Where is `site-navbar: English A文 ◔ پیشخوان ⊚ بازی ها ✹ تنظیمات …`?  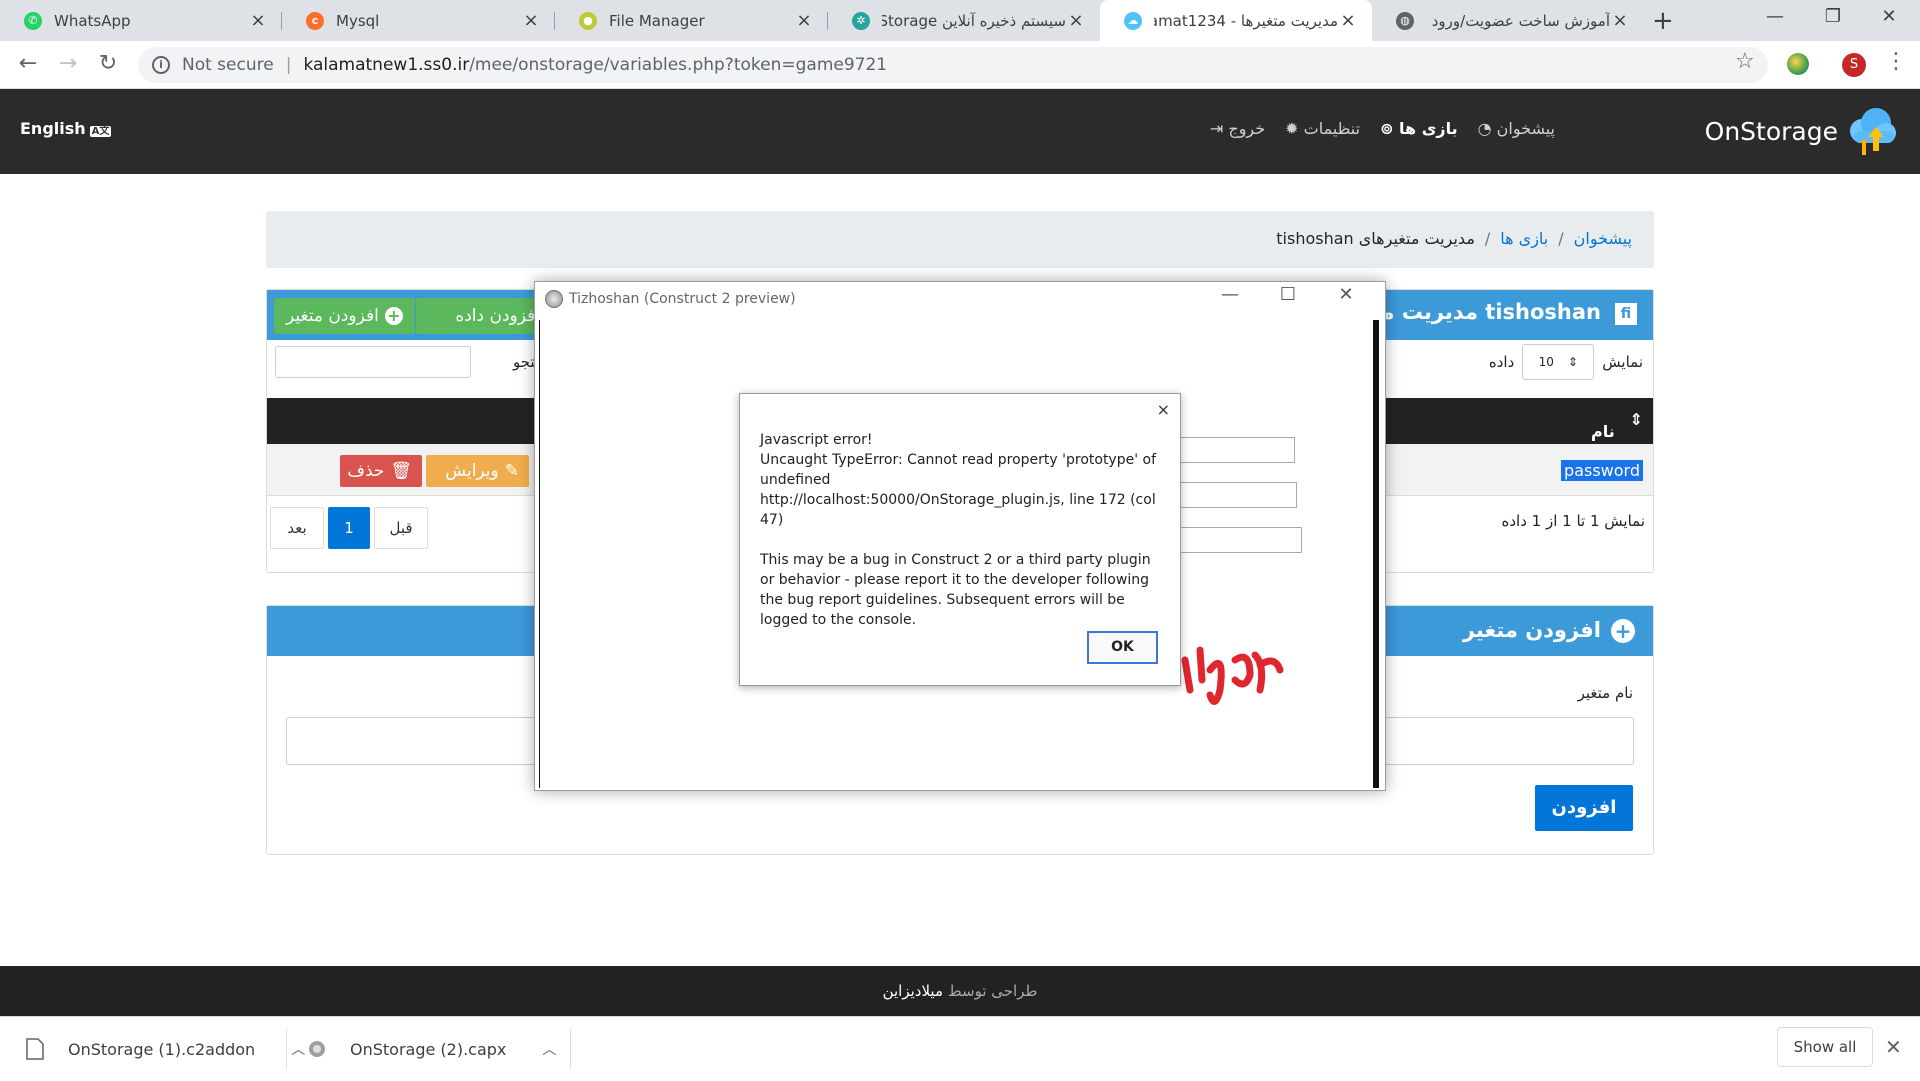
site-navbar: English A文 ◔ پیشخوان ⊚ بازی ها ✹ تنظیمات … is located at coordinates (960, 131).